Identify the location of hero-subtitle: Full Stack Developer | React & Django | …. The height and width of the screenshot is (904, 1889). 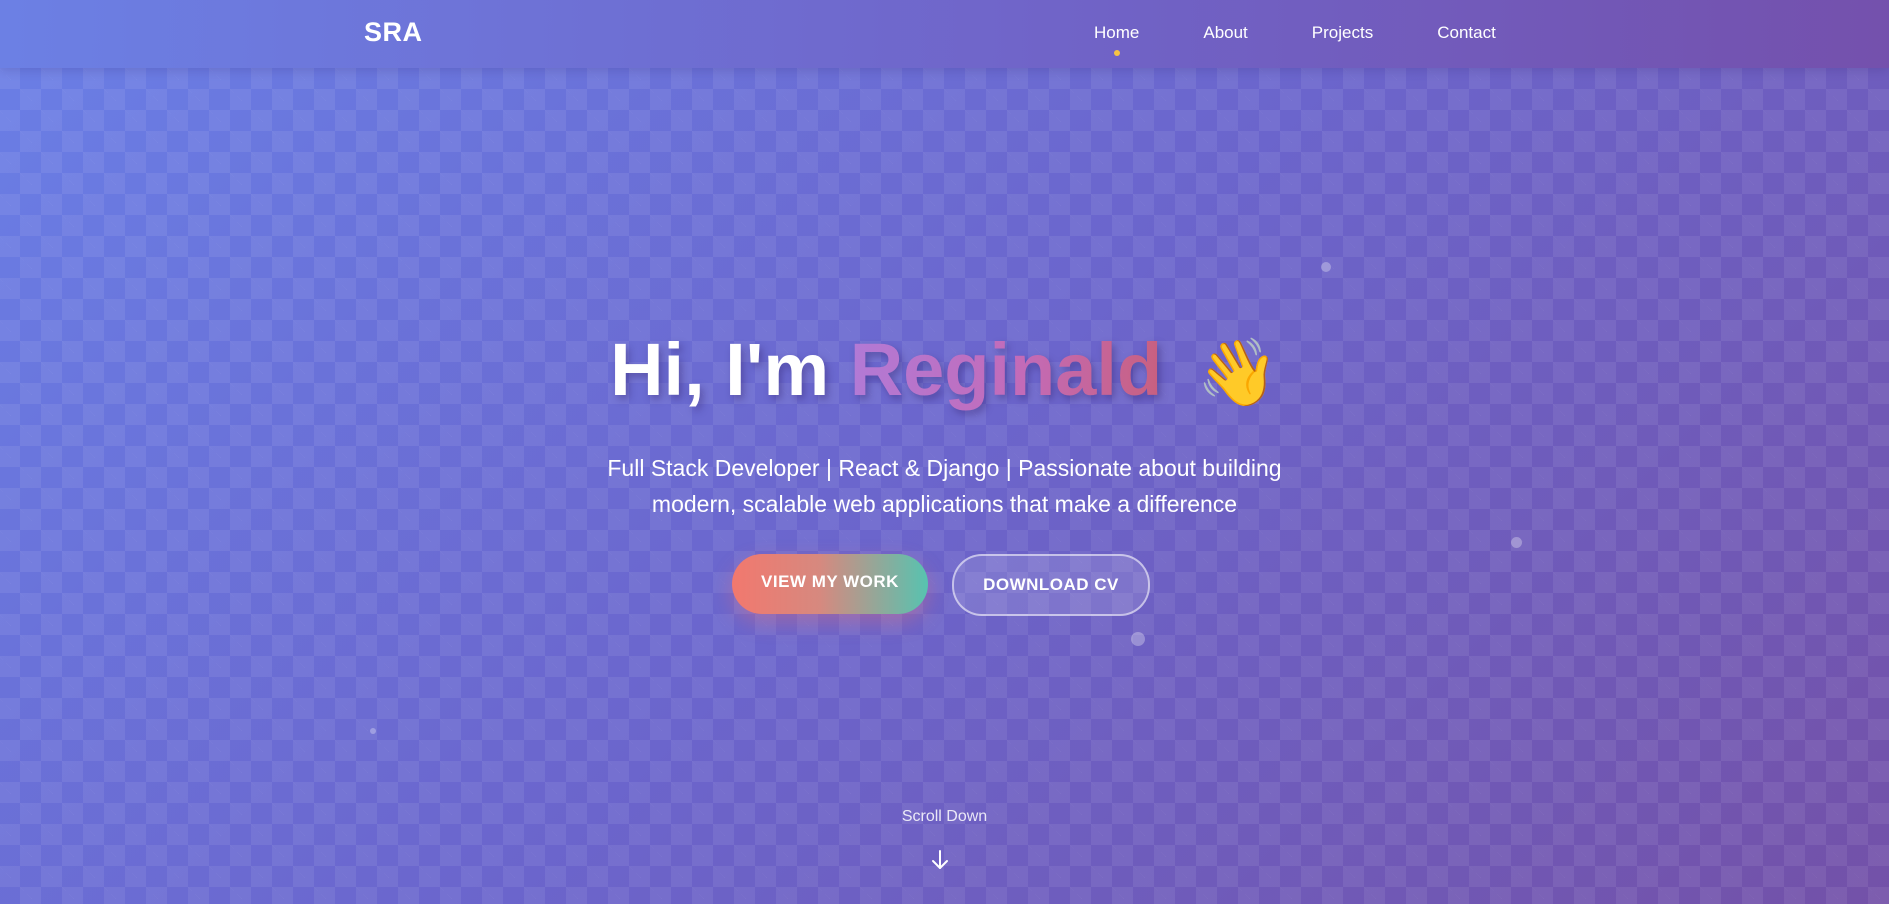
(944, 486).